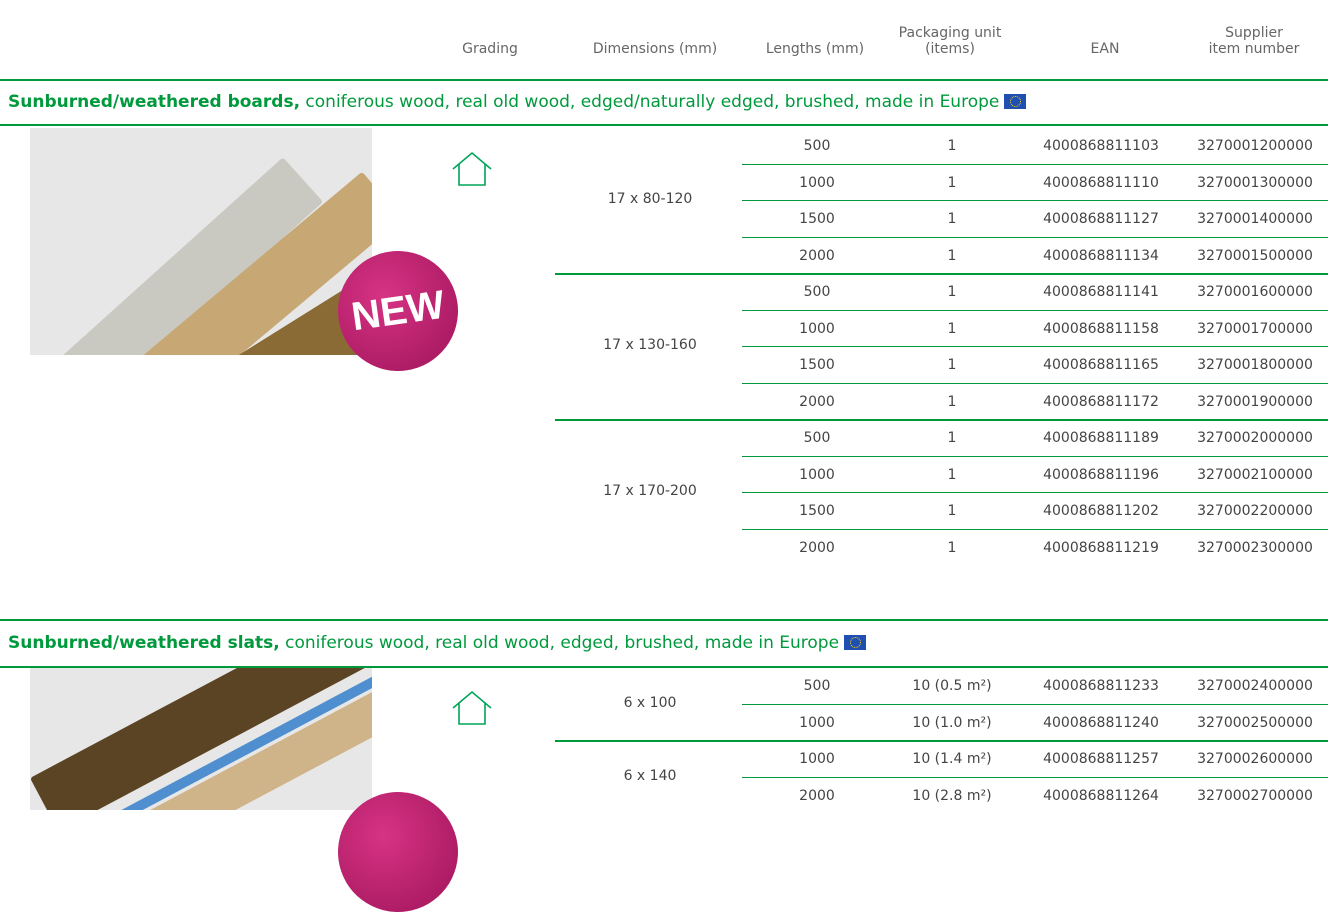  What do you see at coordinates (1101, 759) in the screenshot?
I see `ean-cell: 4000868811257` at bounding box center [1101, 759].